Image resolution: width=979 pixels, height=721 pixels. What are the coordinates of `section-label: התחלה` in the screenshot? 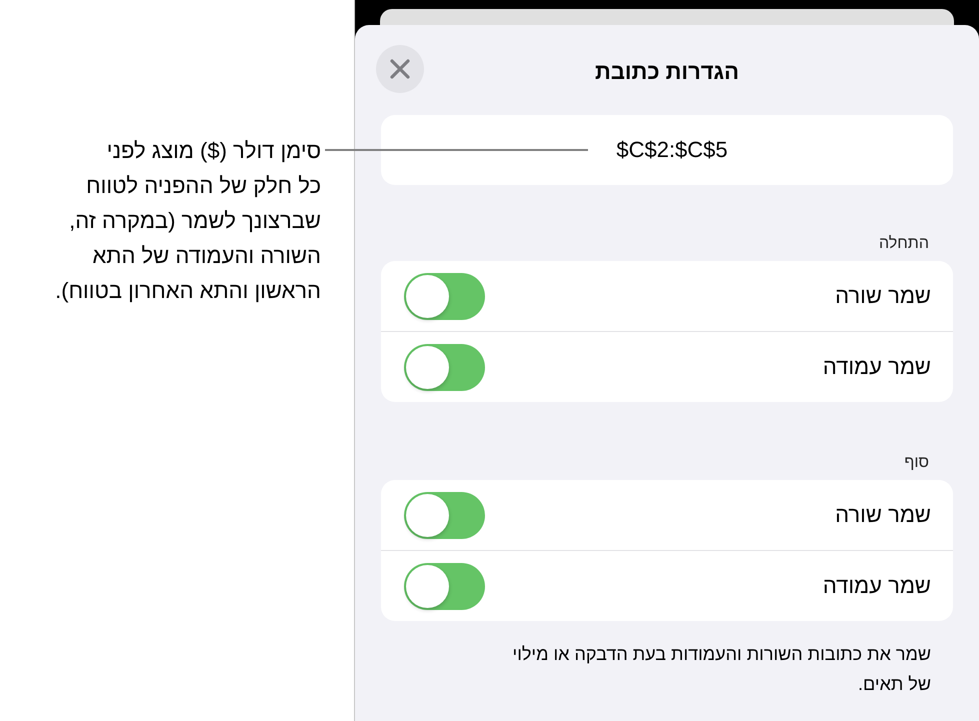 It's located at (903, 244).